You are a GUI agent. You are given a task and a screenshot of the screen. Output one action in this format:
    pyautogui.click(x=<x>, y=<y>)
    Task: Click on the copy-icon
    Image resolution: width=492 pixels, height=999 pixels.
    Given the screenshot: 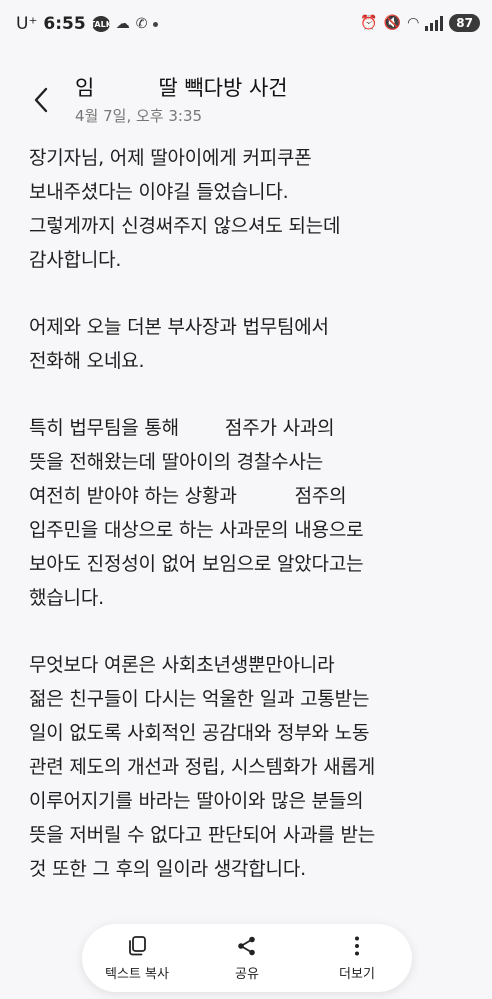 What is the action you would take?
    pyautogui.click(x=137, y=945)
    